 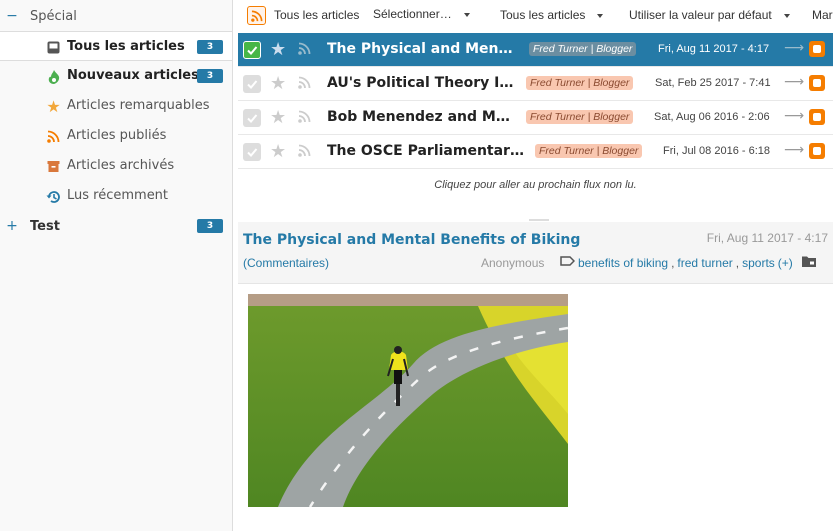 What do you see at coordinates (121, 165) in the screenshot?
I see `feed-title: Articles archivés` at bounding box center [121, 165].